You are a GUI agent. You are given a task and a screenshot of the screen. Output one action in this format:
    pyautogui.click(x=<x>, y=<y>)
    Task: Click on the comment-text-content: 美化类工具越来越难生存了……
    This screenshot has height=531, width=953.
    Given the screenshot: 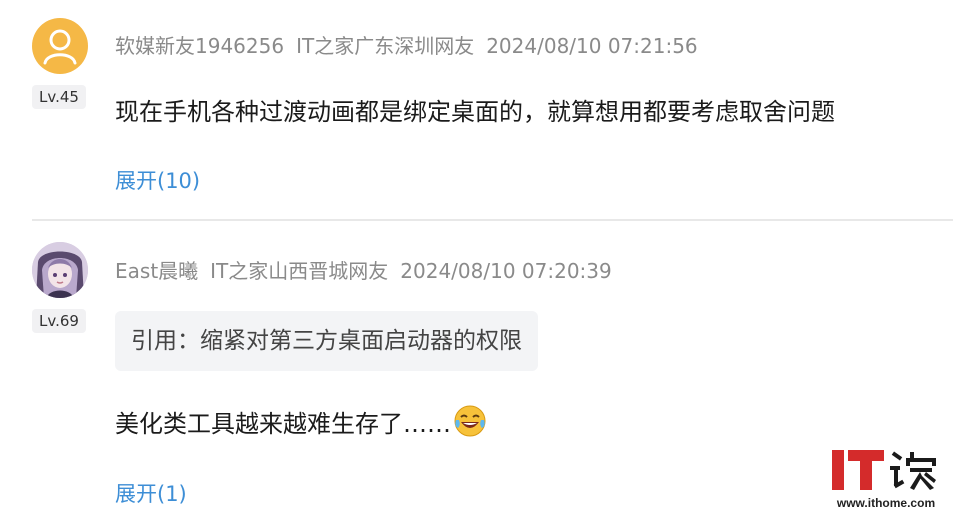 What is the action you would take?
    pyautogui.click(x=283, y=424)
    